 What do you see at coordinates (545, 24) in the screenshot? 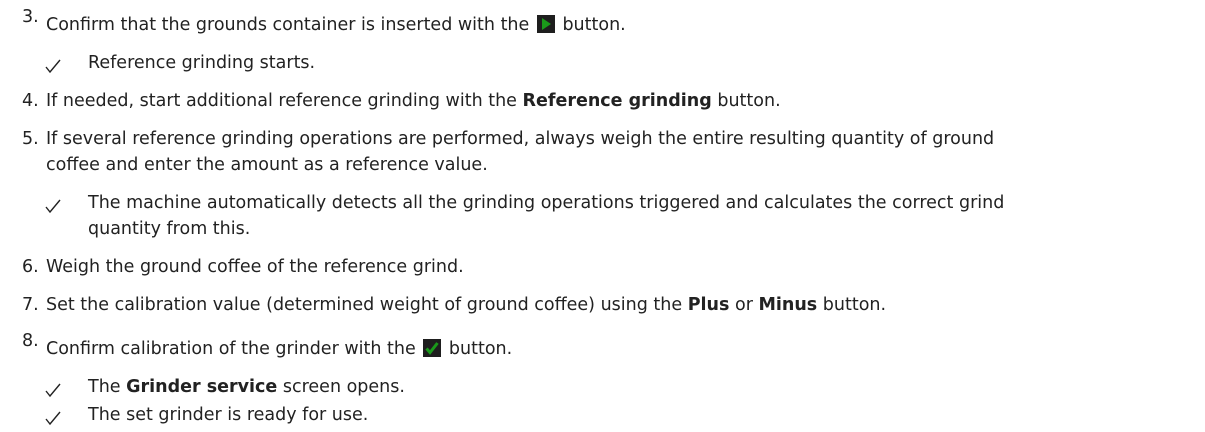
I see `play-icon` at bounding box center [545, 24].